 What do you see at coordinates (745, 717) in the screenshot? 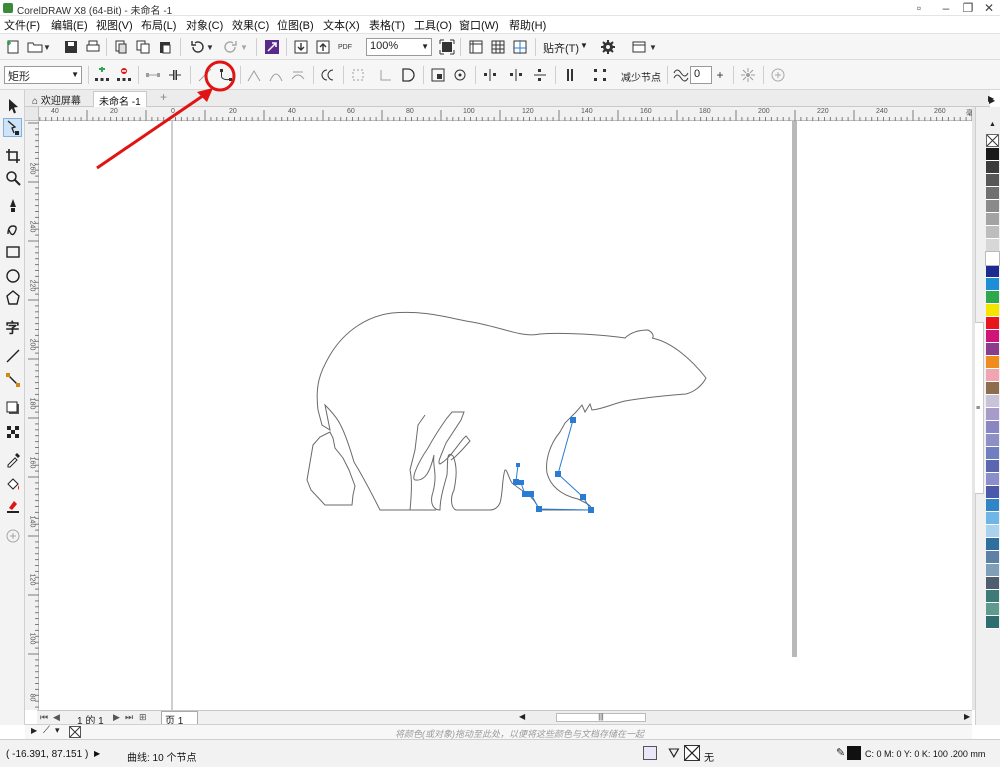
I see `horizontal-scrollbar: ◀ ||| ▶` at bounding box center [745, 717].